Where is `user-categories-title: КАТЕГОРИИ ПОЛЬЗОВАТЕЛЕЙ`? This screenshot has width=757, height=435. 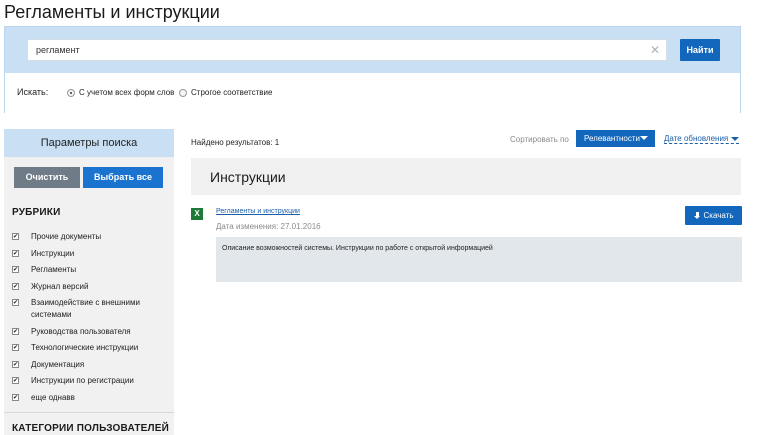 user-categories-title: КАТЕГОРИИ ПОЛЬЗОВАТЕЛЕЙ is located at coordinates (91, 428).